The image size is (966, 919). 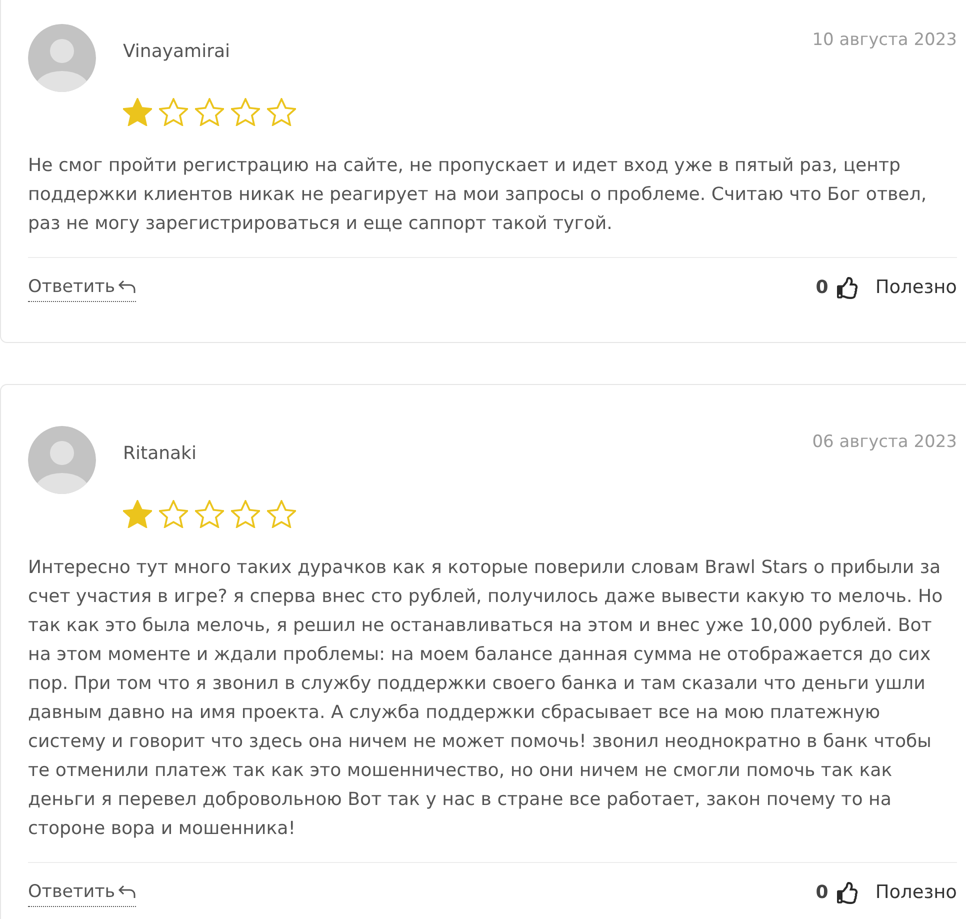 I want to click on author-name: Ritanaki, so click(x=159, y=454).